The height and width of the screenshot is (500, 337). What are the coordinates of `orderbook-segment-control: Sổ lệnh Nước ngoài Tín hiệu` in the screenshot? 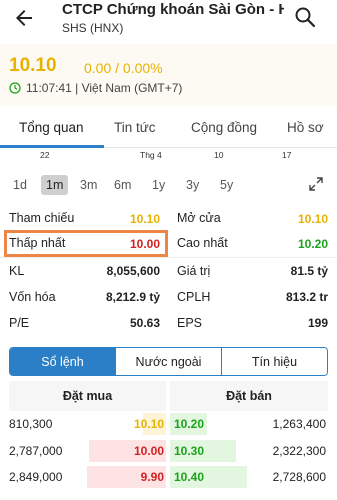 It's located at (168, 361).